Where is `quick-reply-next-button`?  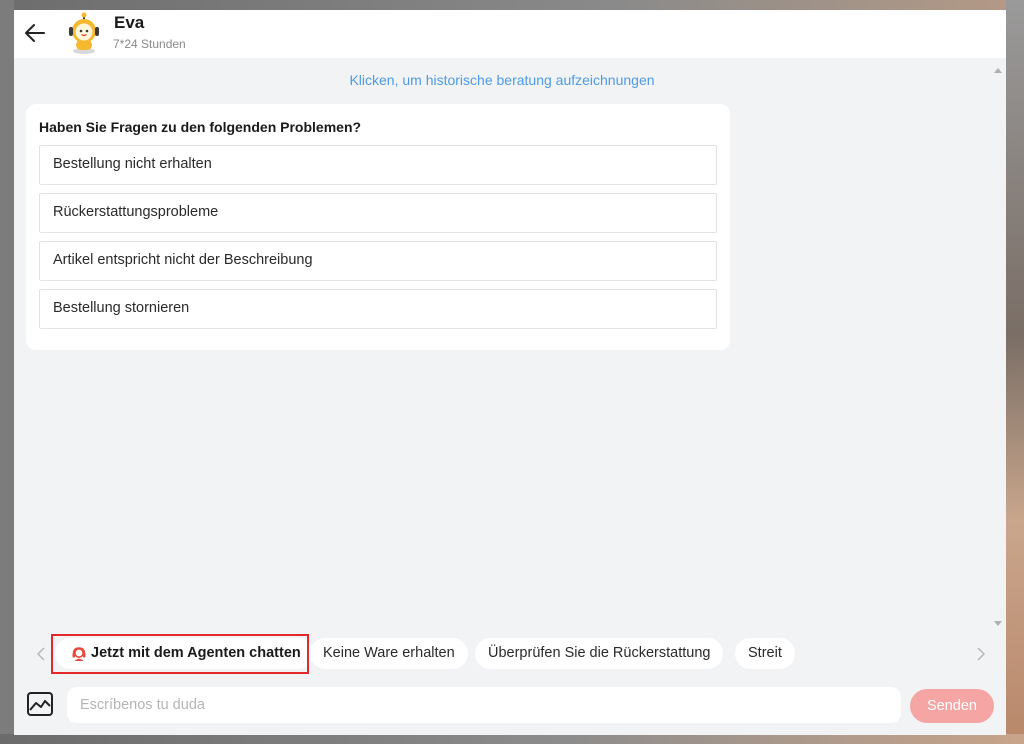 quick-reply-next-button is located at coordinates (981, 654).